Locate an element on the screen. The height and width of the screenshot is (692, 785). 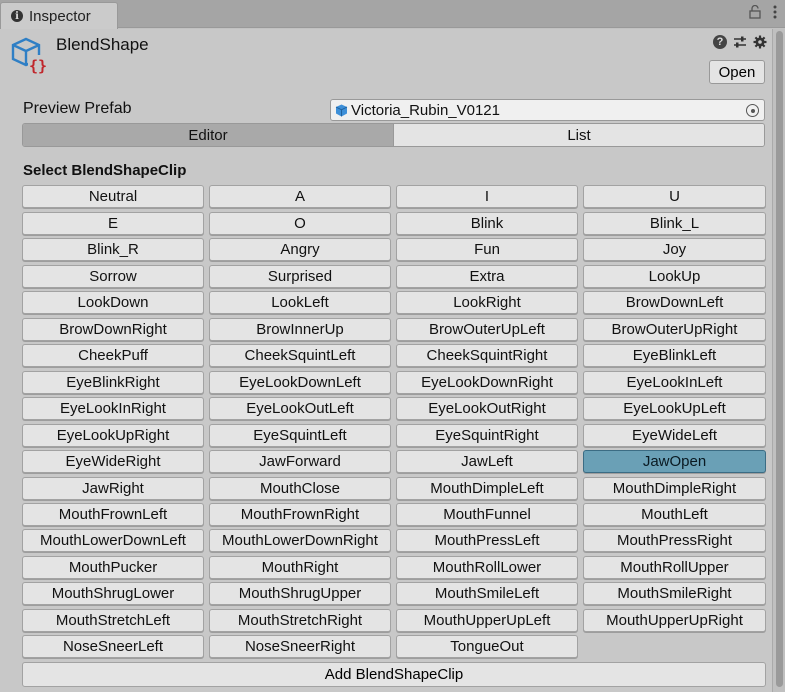
clip-button: MouthClose is located at coordinates (300, 488).